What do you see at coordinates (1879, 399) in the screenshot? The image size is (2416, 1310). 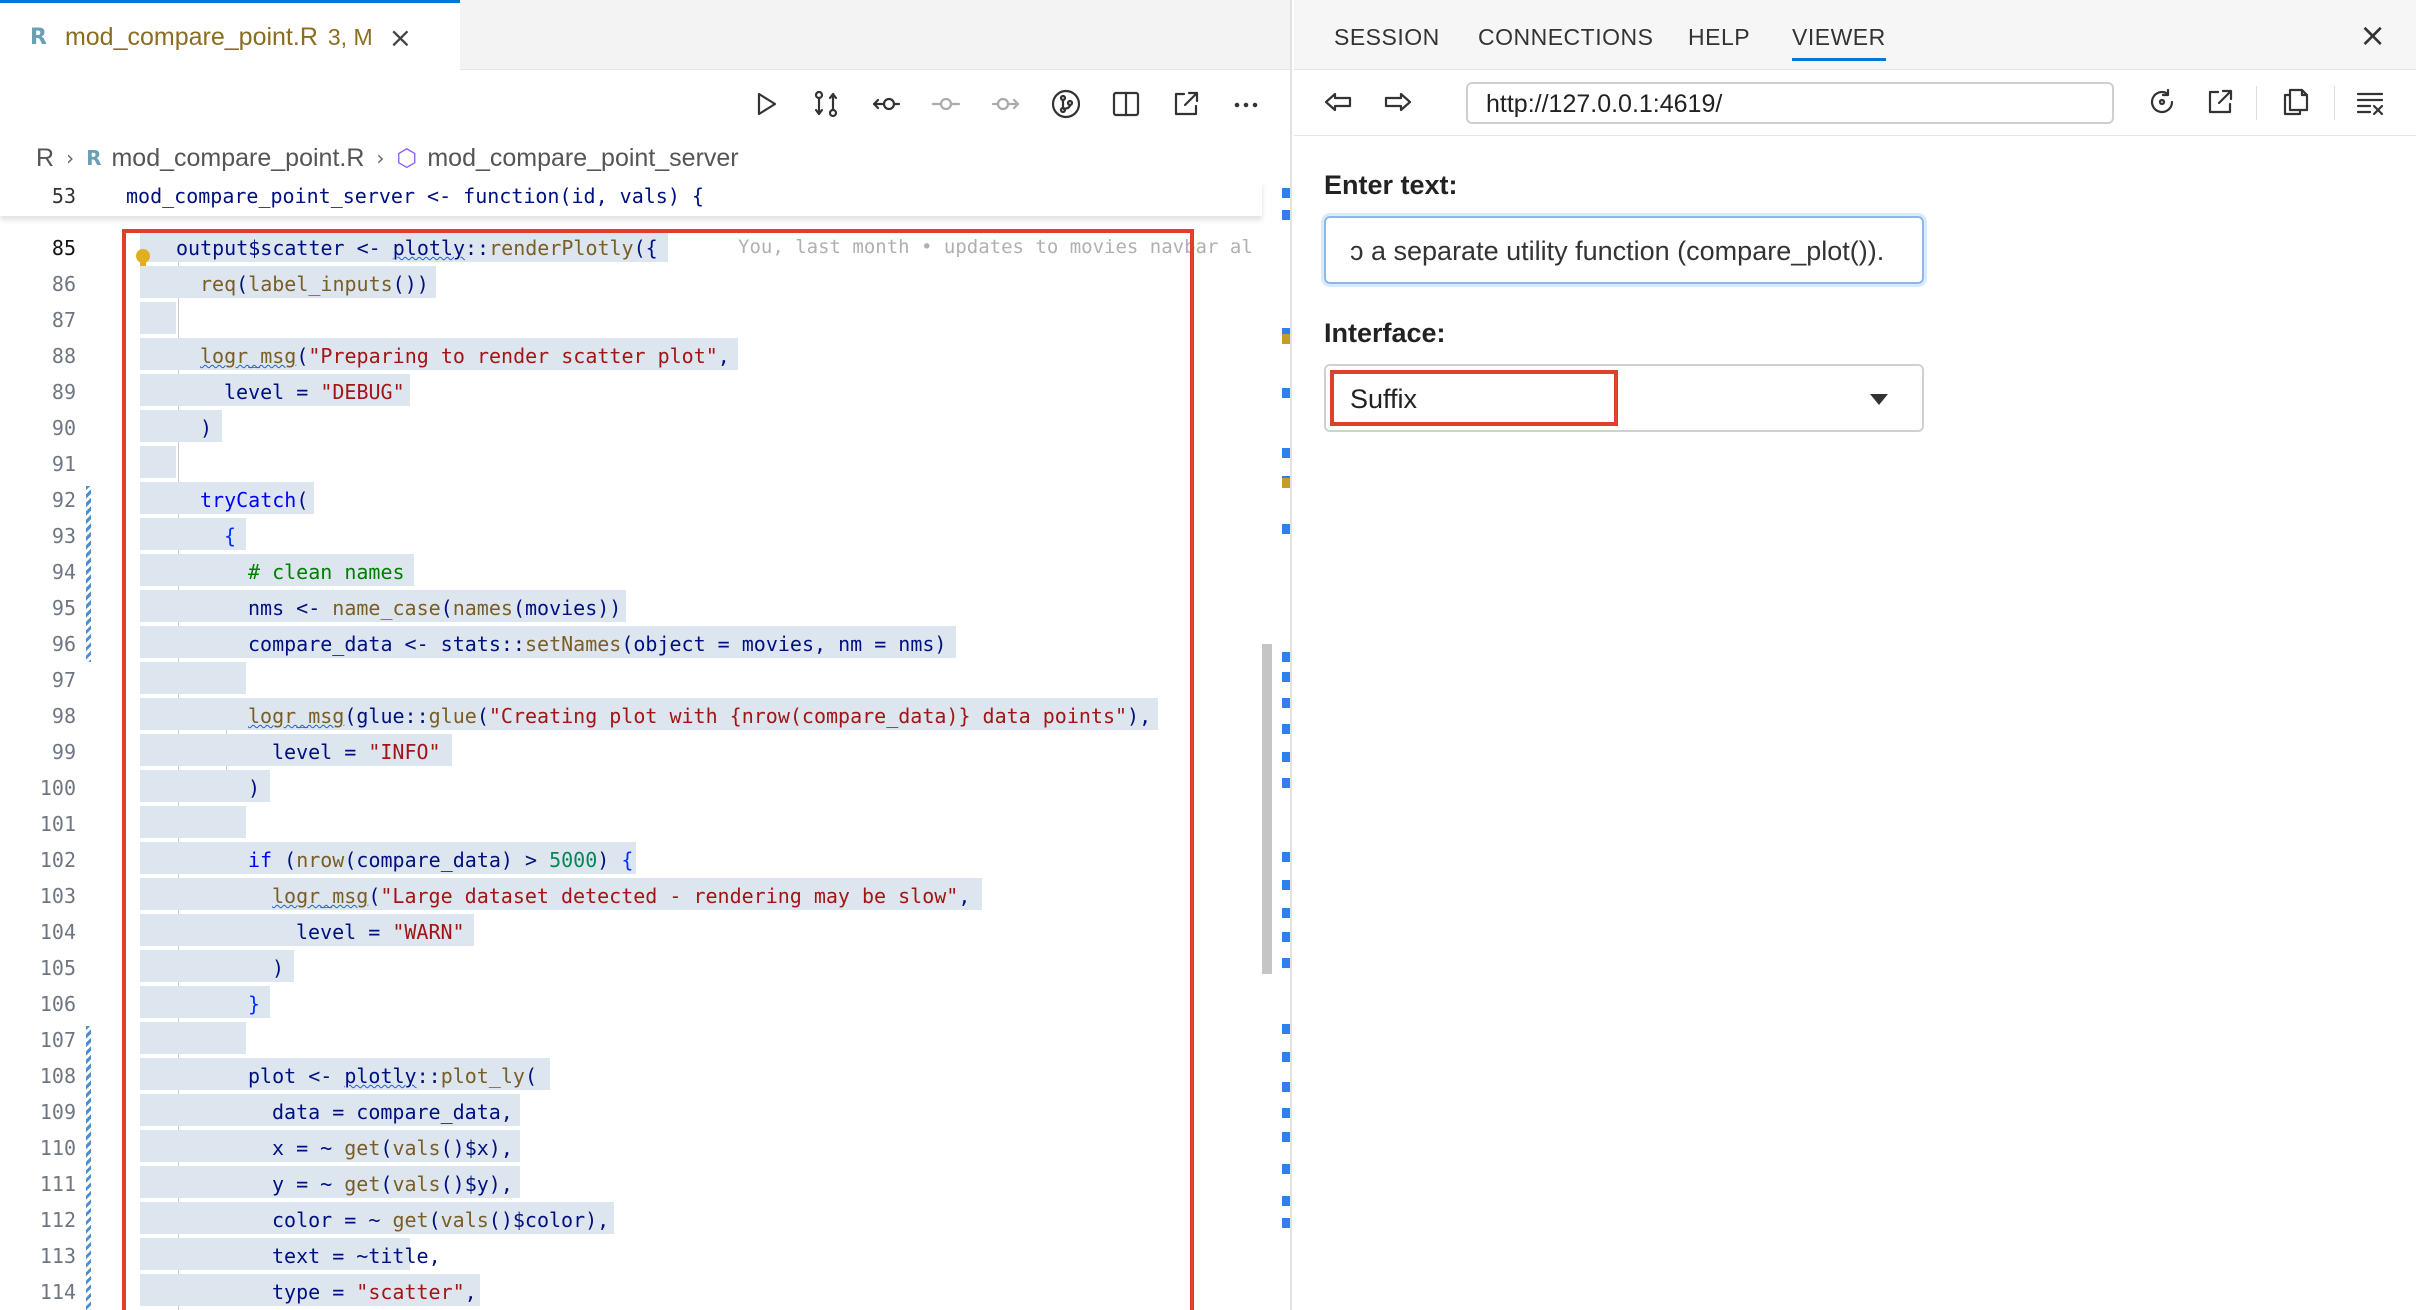 I see `dropdown-caret-icon` at bounding box center [1879, 399].